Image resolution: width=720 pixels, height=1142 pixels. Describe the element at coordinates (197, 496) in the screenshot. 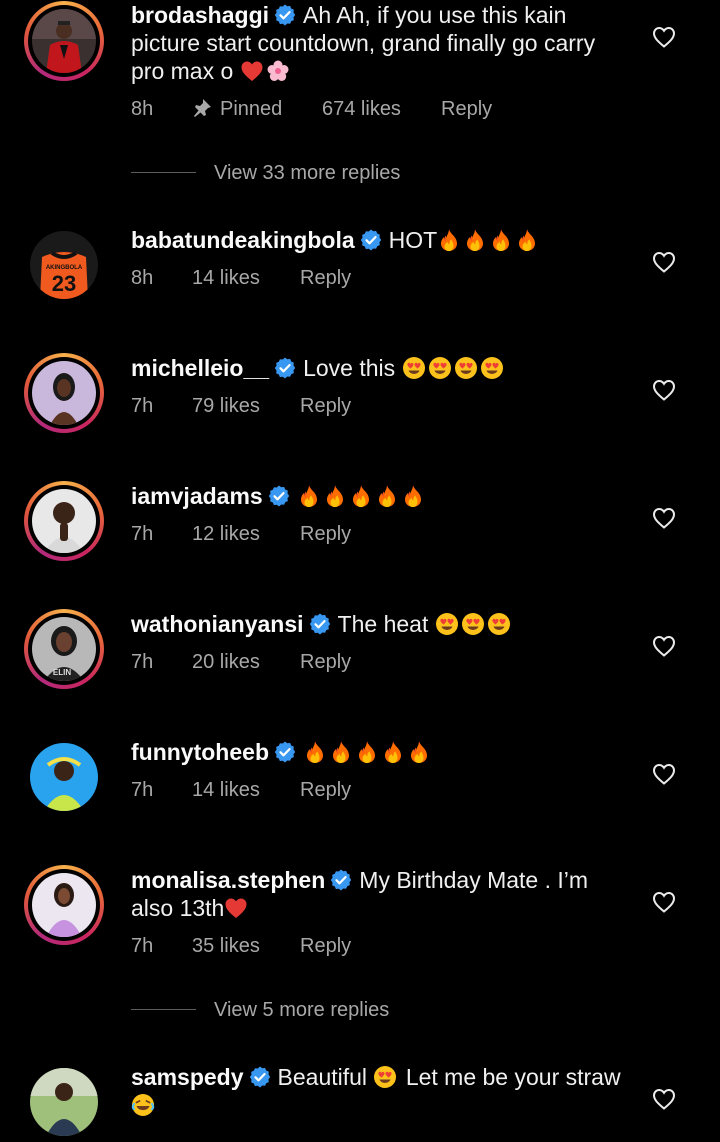

I see `username: iamvjadams` at that location.